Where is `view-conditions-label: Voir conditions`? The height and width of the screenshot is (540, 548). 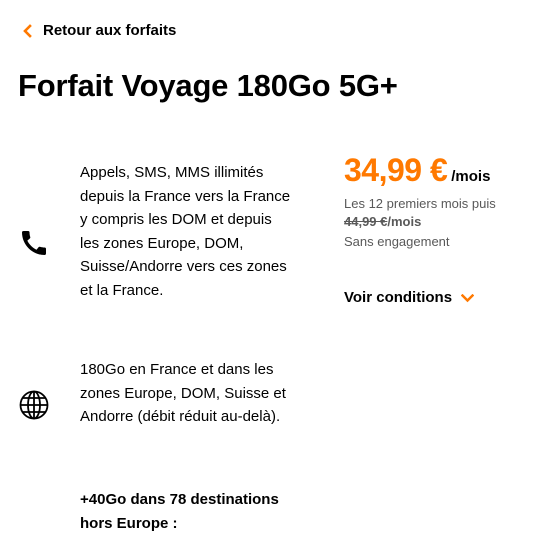
view-conditions-label: Voir conditions is located at coordinates (398, 297).